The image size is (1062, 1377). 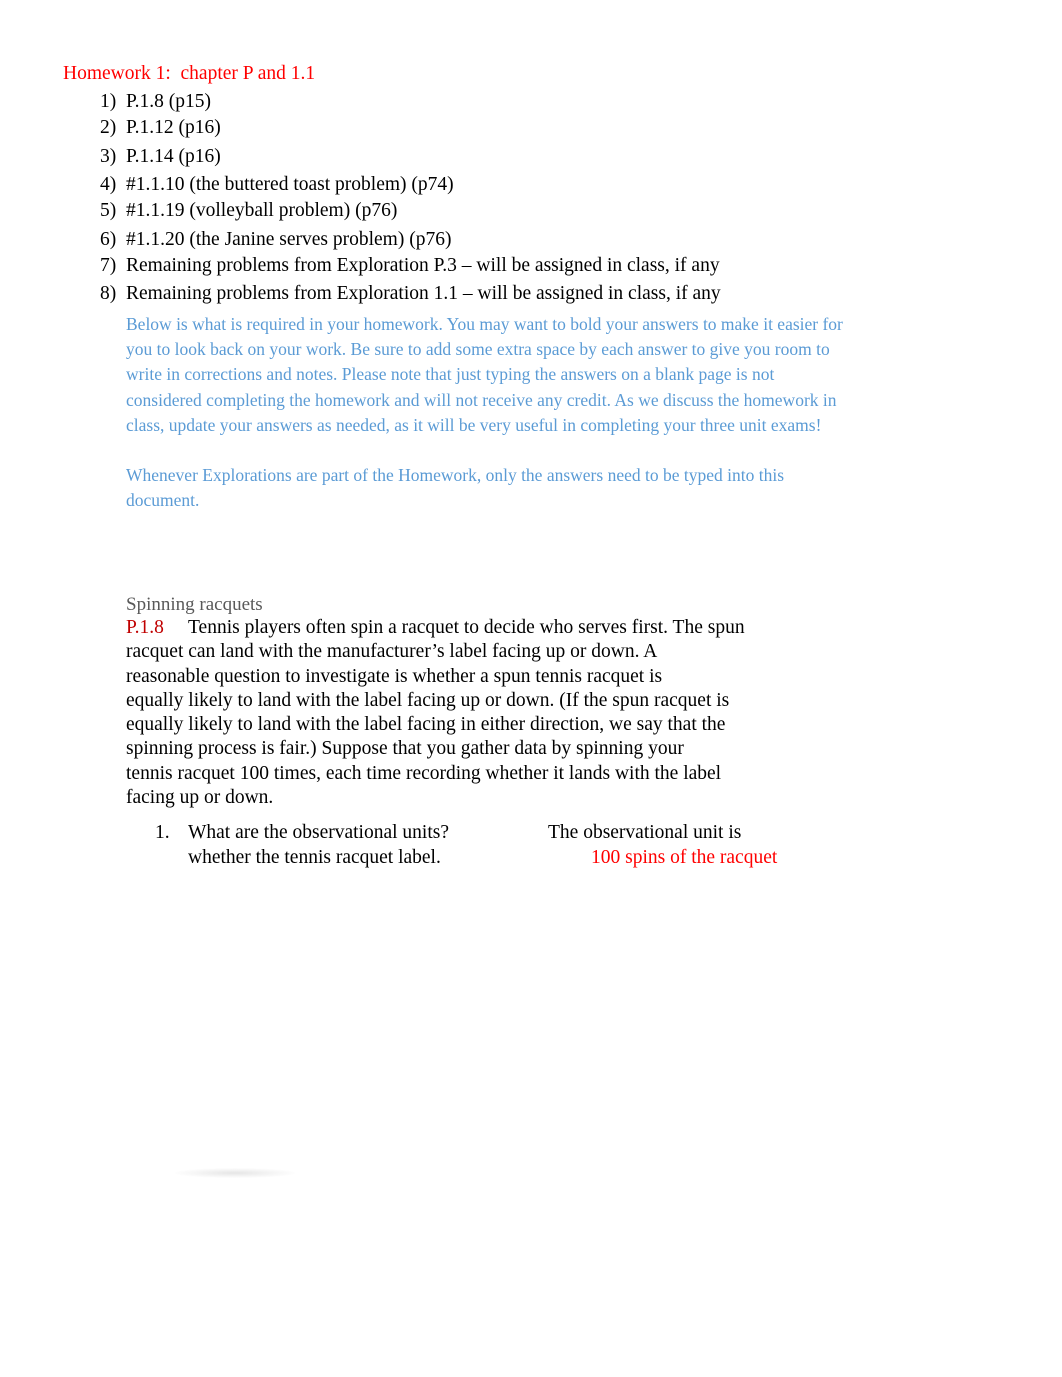 I want to click on question-text: What are the observational units?, so click(x=318, y=832).